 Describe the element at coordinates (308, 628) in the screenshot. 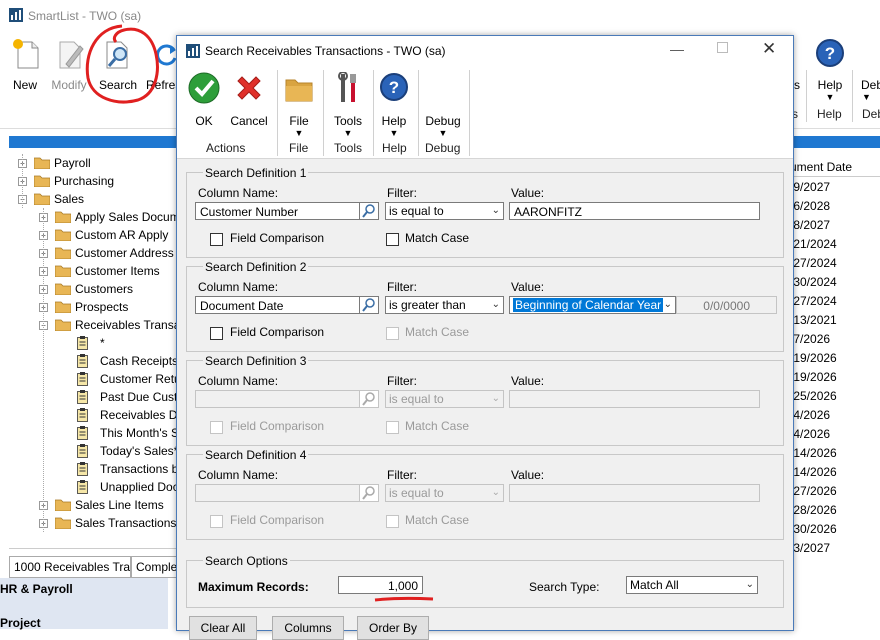

I see `columns-button: Columns` at that location.